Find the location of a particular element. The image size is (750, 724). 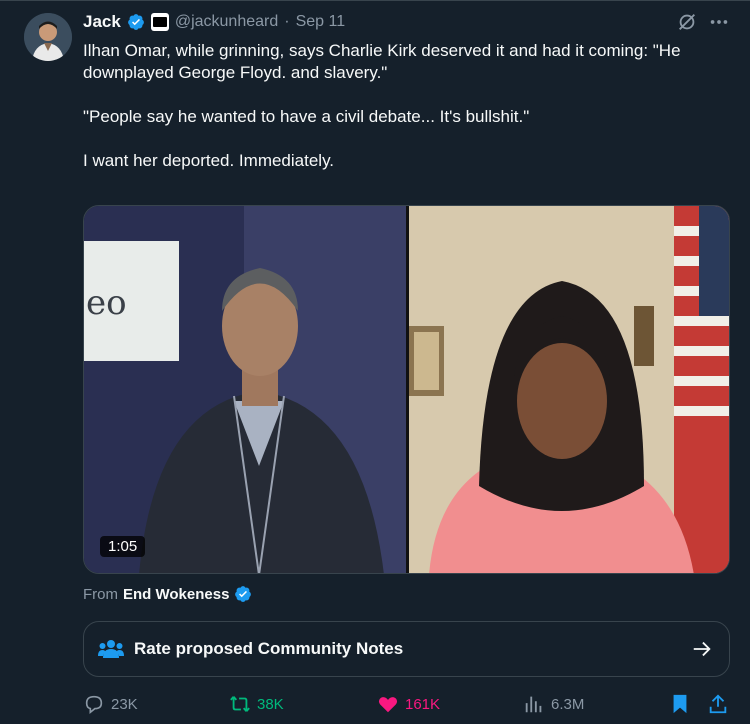

community-notes-label: Rate proposed Community Notes is located at coordinates (269, 648).